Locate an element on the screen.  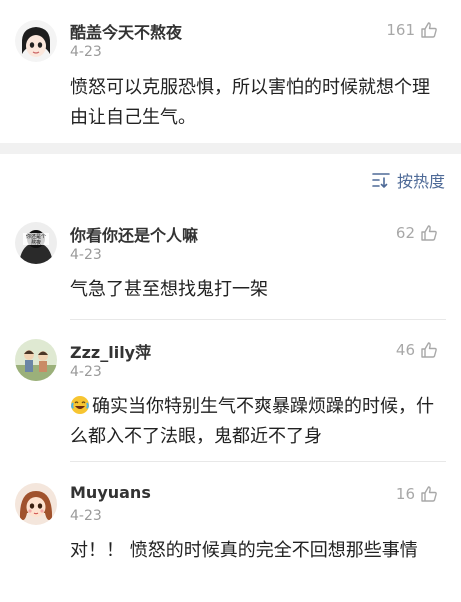
like-count: 46 is located at coordinates (405, 350).